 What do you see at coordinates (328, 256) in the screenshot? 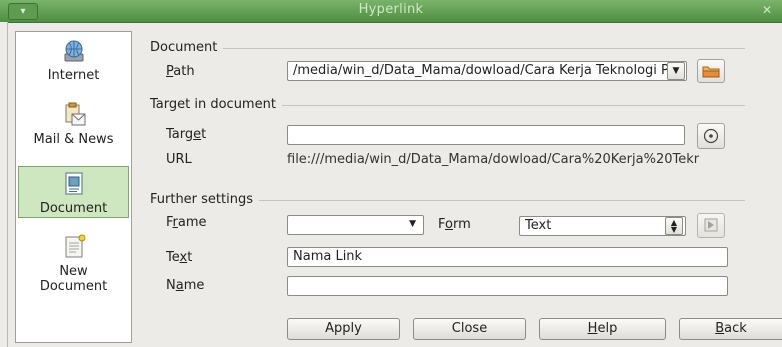
I see `text-value: Nama Link` at bounding box center [328, 256].